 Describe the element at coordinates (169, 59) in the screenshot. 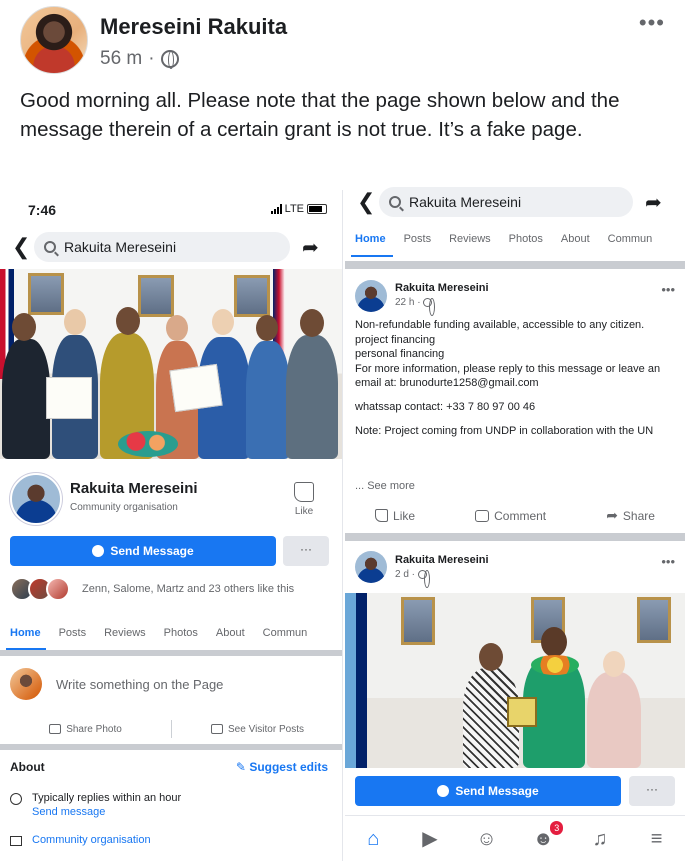

I see `globe-icon` at that location.